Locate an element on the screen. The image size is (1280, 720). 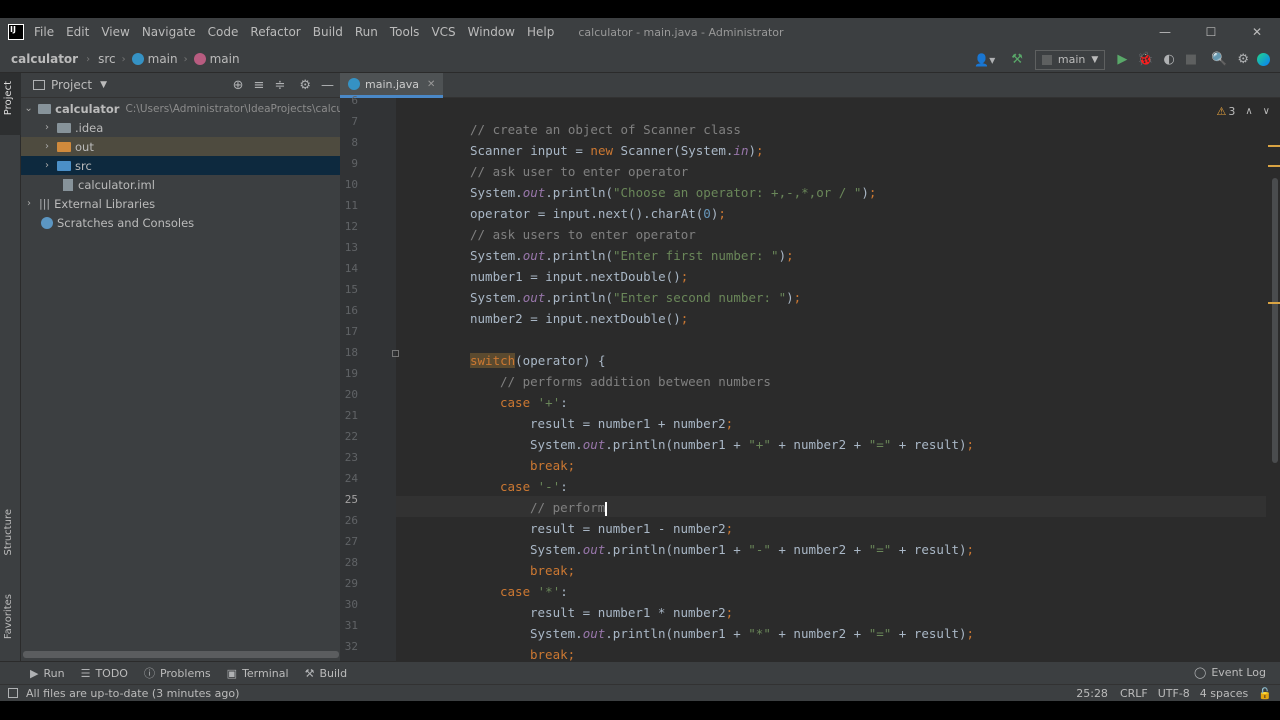
jetbrains-logo-icon is located at coordinates (1263, 59).